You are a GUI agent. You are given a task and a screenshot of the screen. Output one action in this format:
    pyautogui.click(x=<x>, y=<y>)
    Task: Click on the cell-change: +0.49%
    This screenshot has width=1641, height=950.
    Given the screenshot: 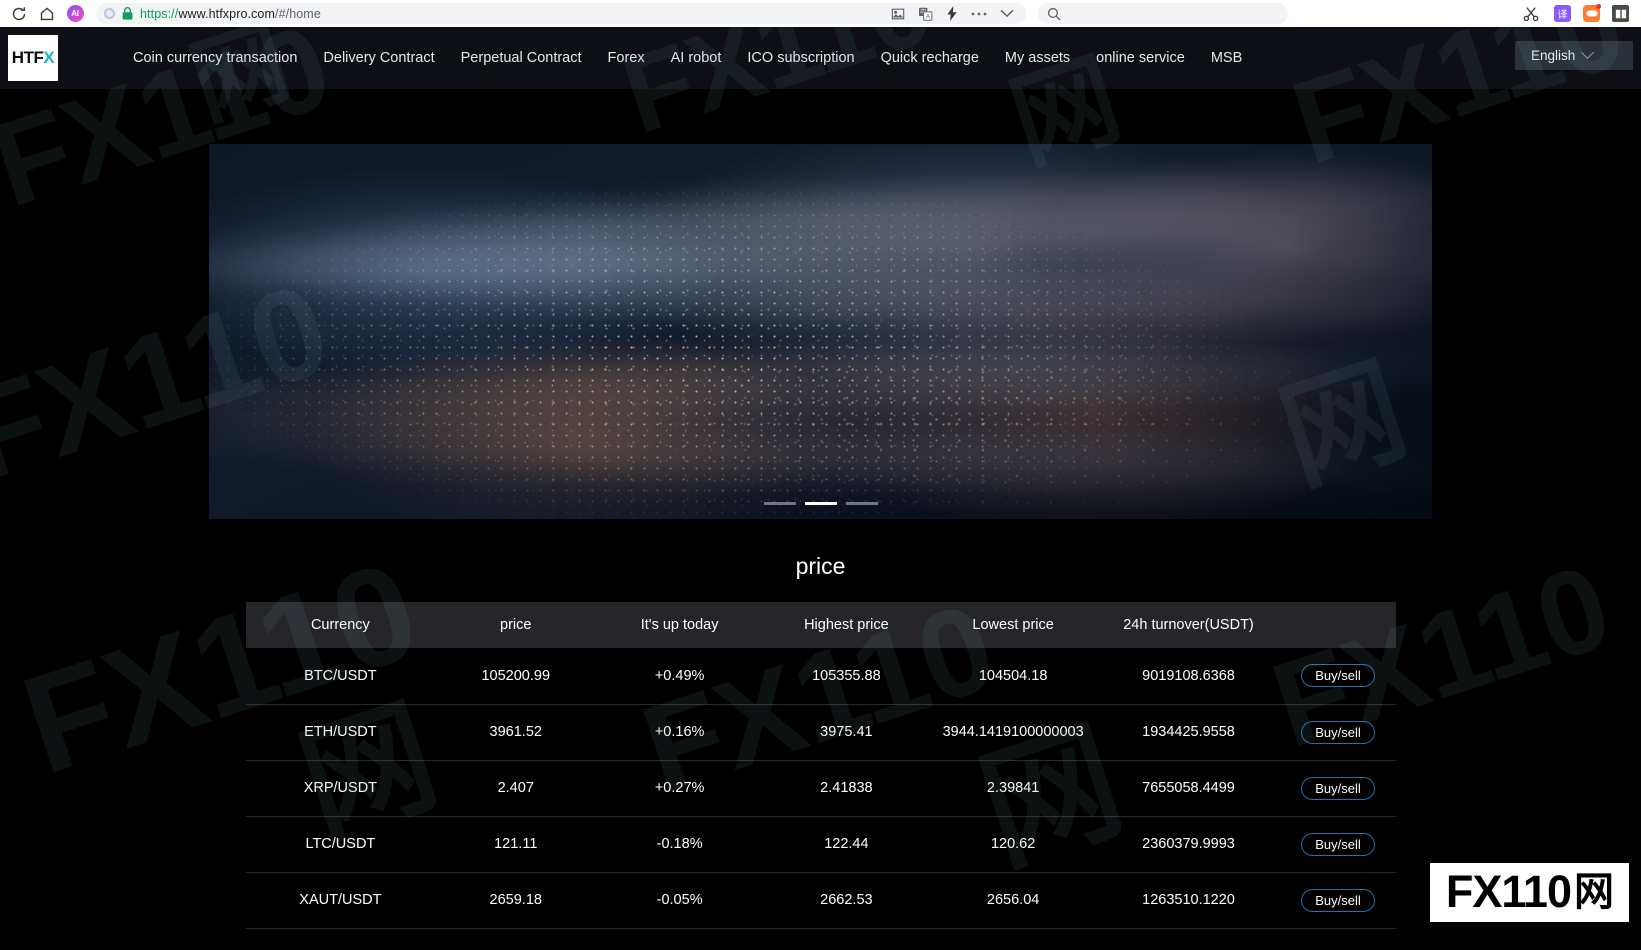 What is the action you would take?
    pyautogui.click(x=679, y=675)
    